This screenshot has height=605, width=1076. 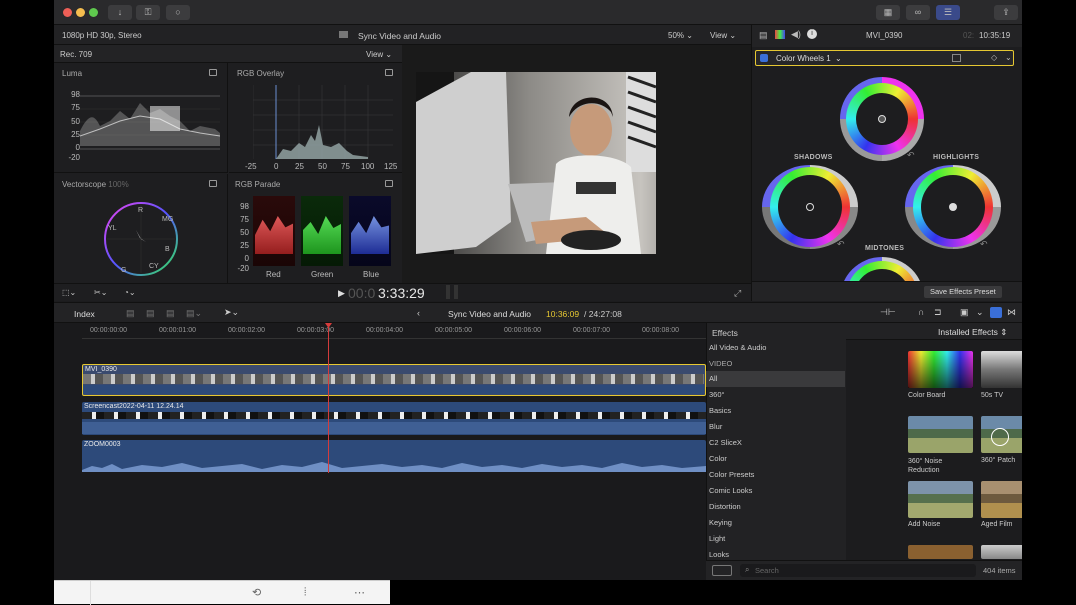 What do you see at coordinates (130, 313) in the screenshot?
I see `connect-clip-icon: ▤` at bounding box center [130, 313].